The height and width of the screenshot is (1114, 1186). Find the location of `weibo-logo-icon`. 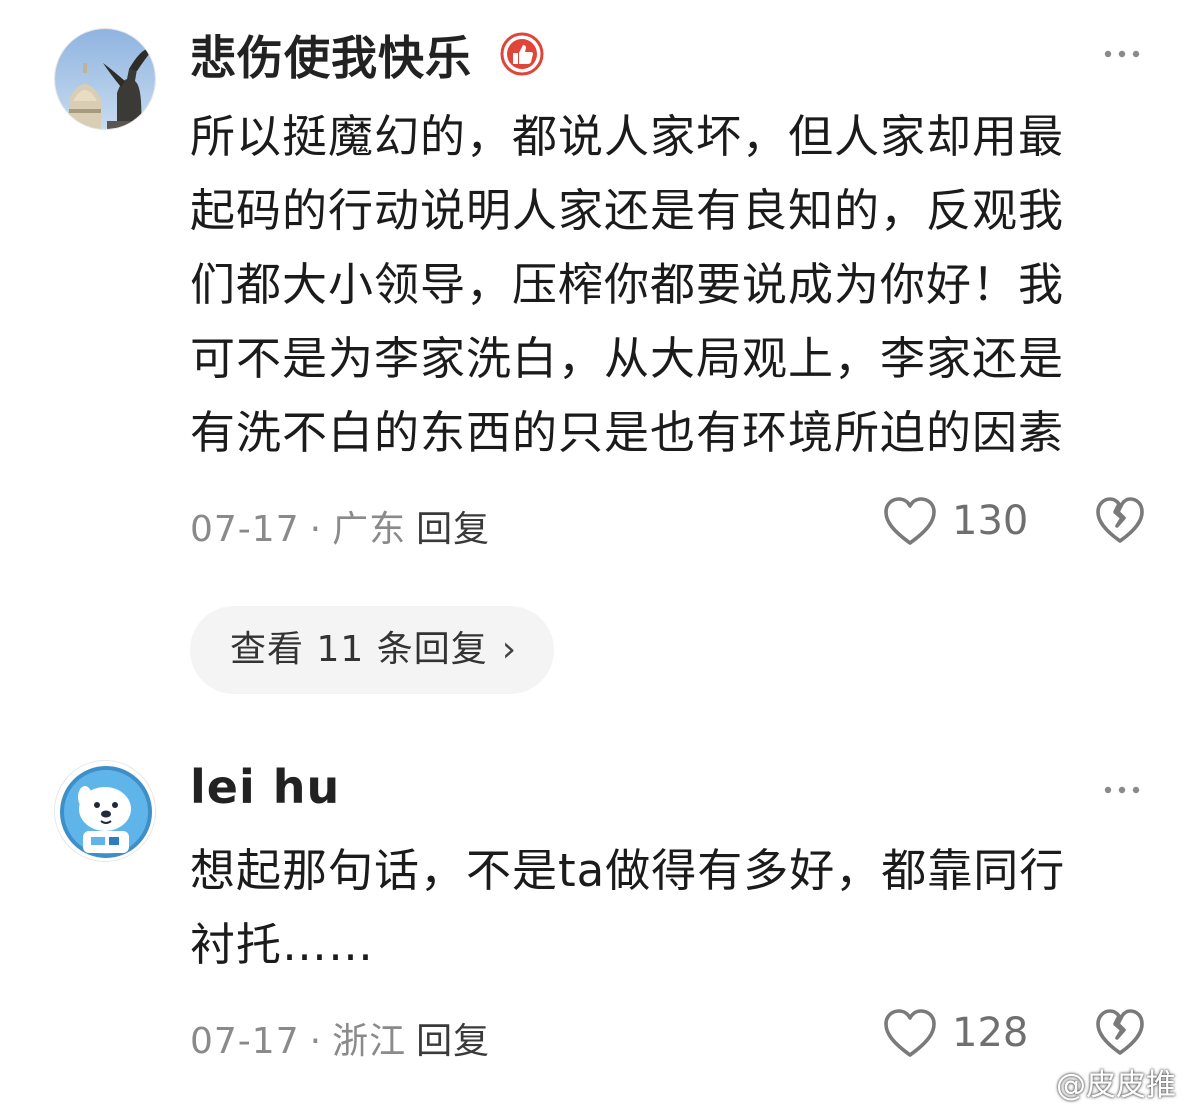

weibo-logo-icon is located at coordinates (1031, 1083).